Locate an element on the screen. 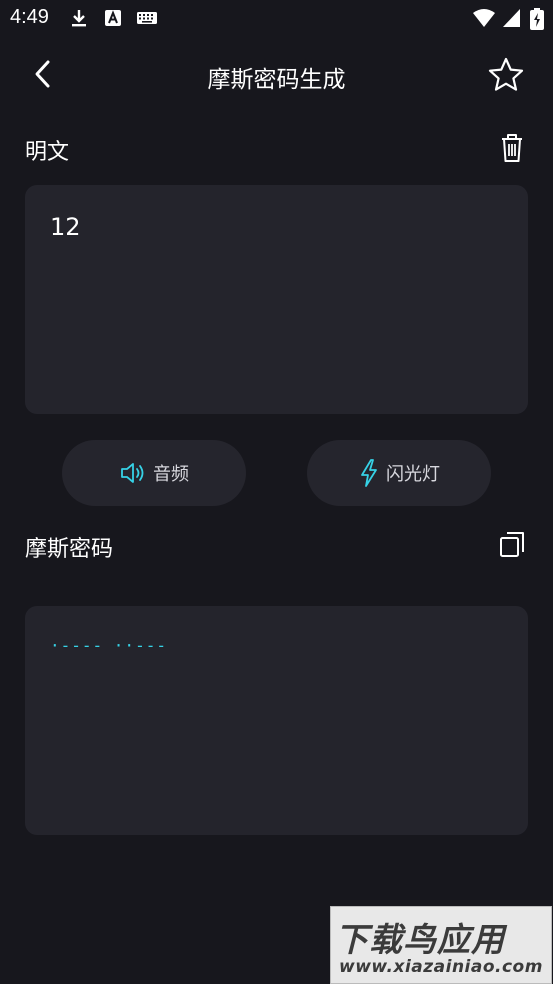 Image resolution: width=553 pixels, height=984 pixels. page-title: 摩斯密码生成 is located at coordinates (276, 80).